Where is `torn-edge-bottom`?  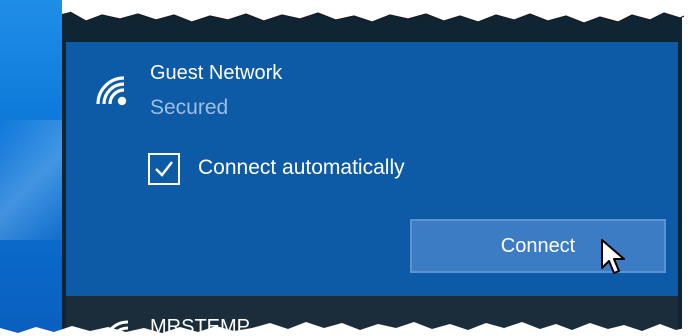 torn-edge-bottom is located at coordinates (347, 329).